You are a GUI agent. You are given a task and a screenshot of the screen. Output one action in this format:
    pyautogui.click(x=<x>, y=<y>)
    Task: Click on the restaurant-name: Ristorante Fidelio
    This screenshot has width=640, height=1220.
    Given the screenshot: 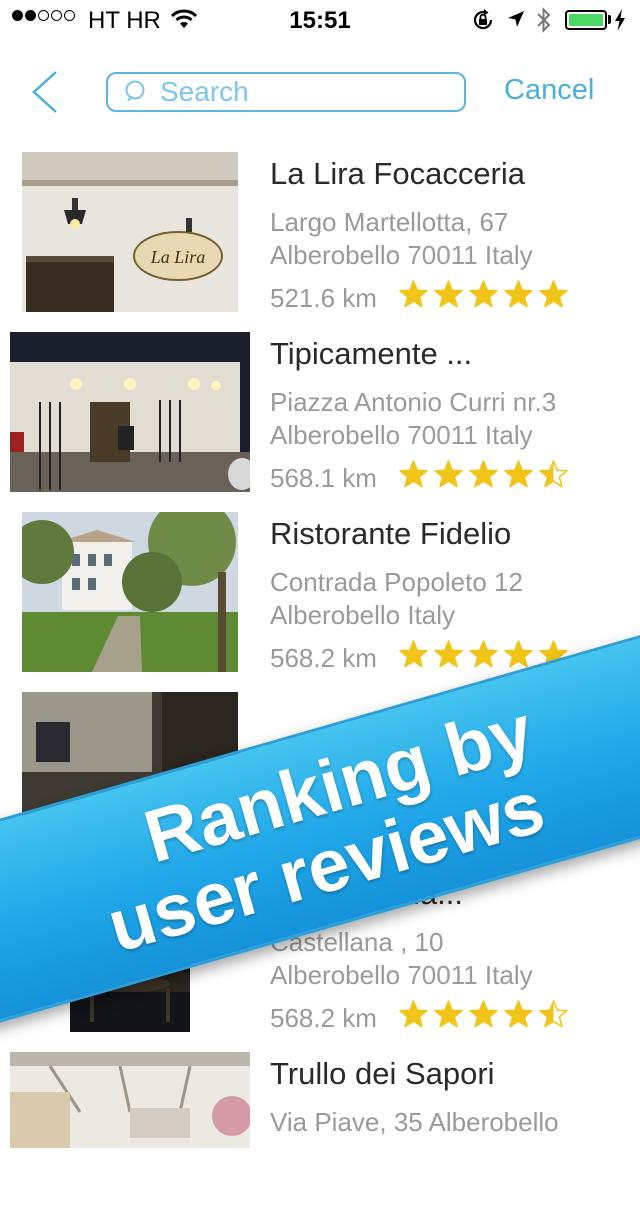 What is the action you would take?
    pyautogui.click(x=391, y=533)
    